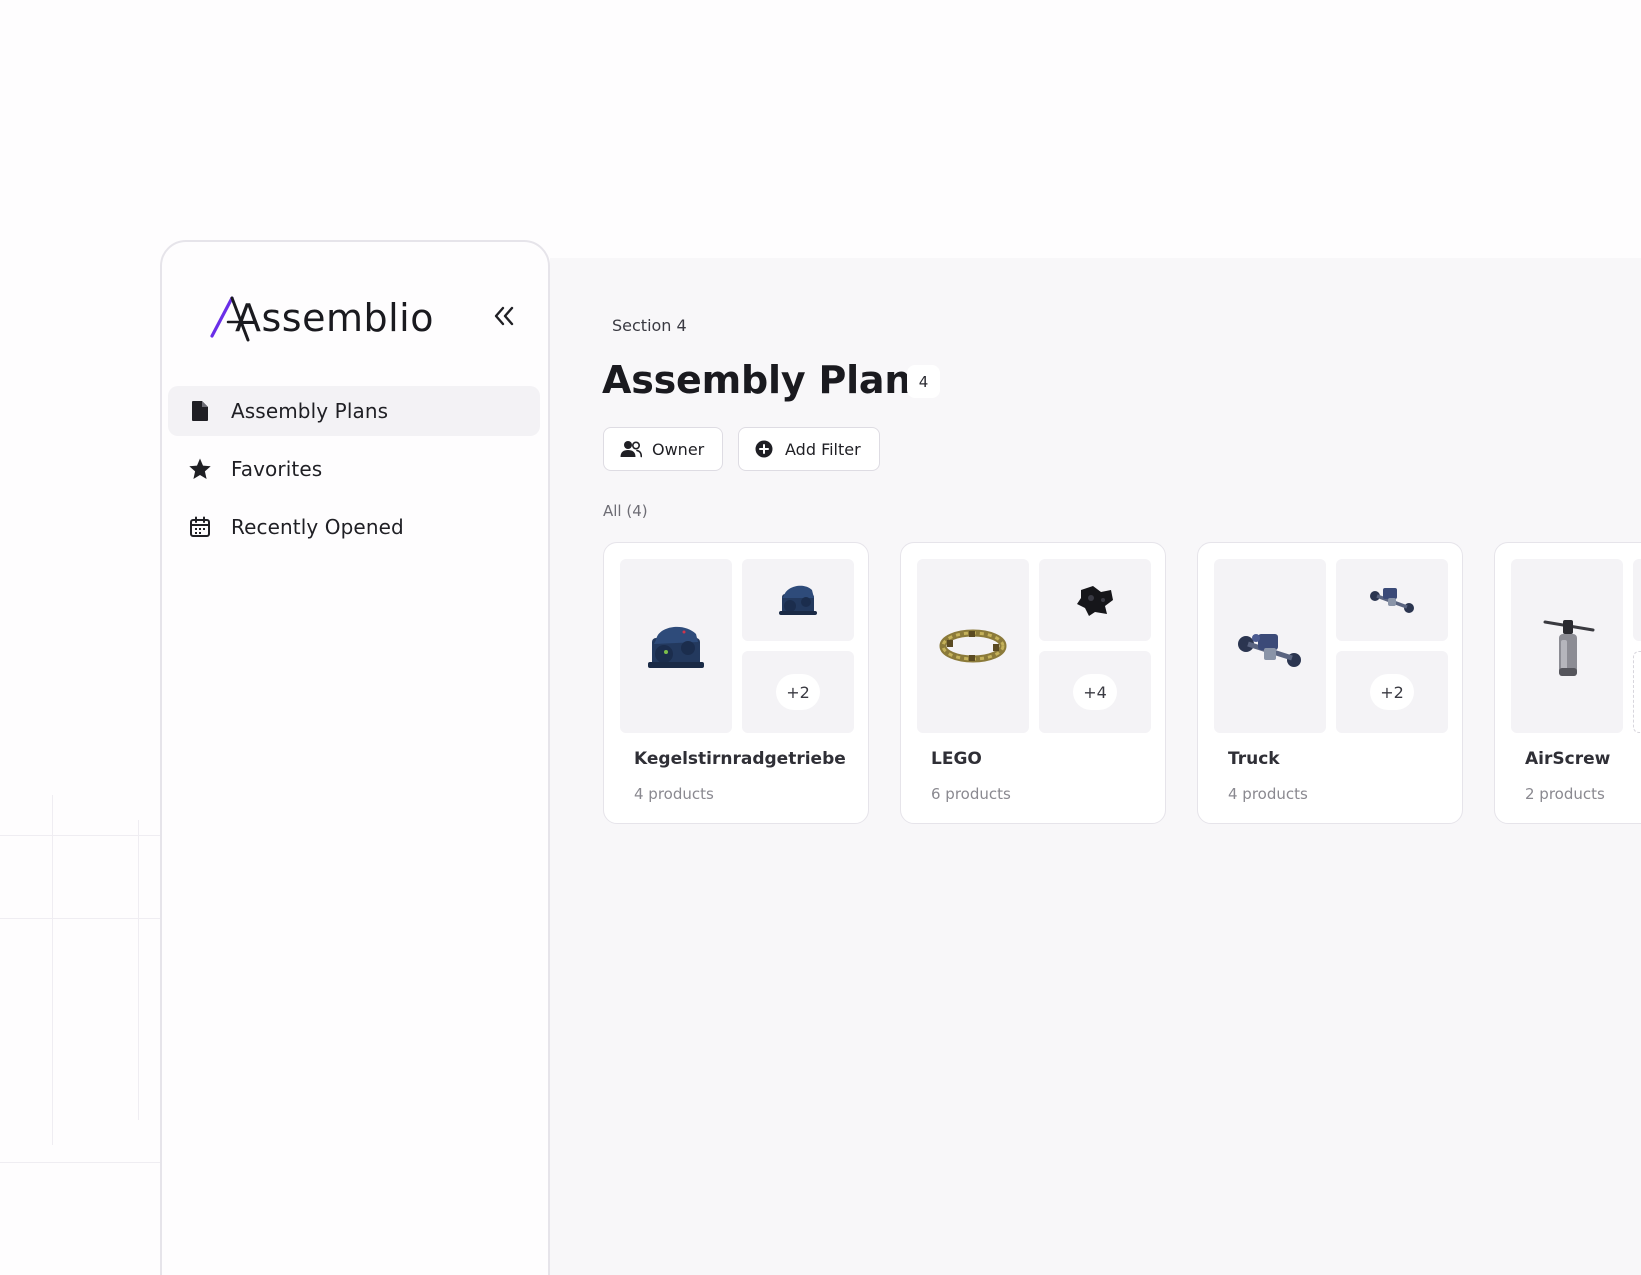  I want to click on users-icon, so click(631, 449).